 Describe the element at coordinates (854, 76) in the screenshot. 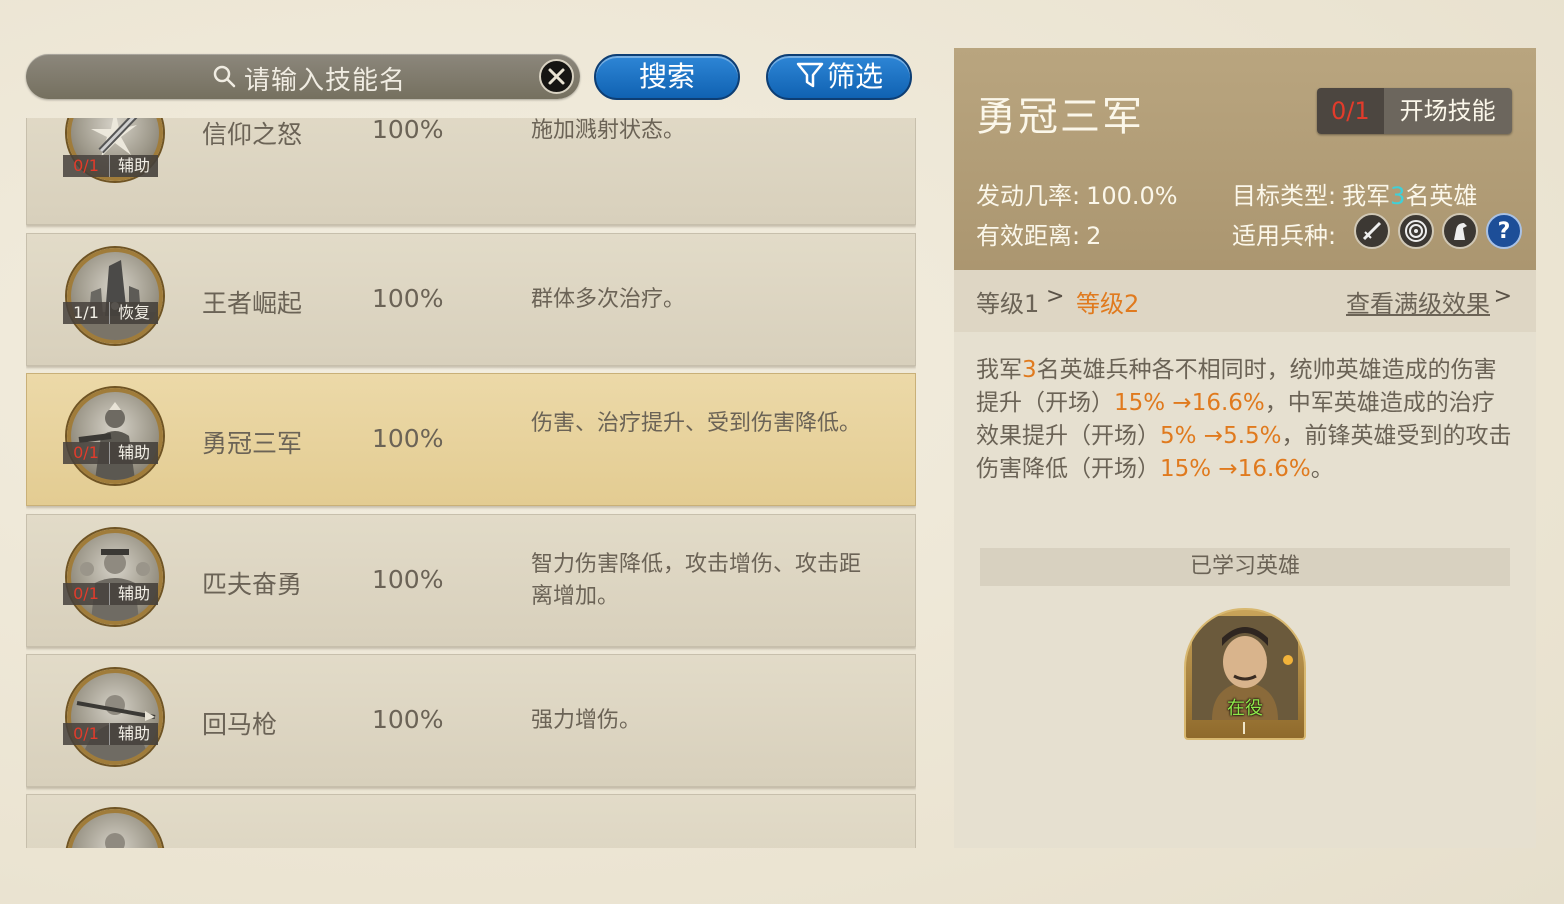

I see `filter-button-label: 筛选` at that location.